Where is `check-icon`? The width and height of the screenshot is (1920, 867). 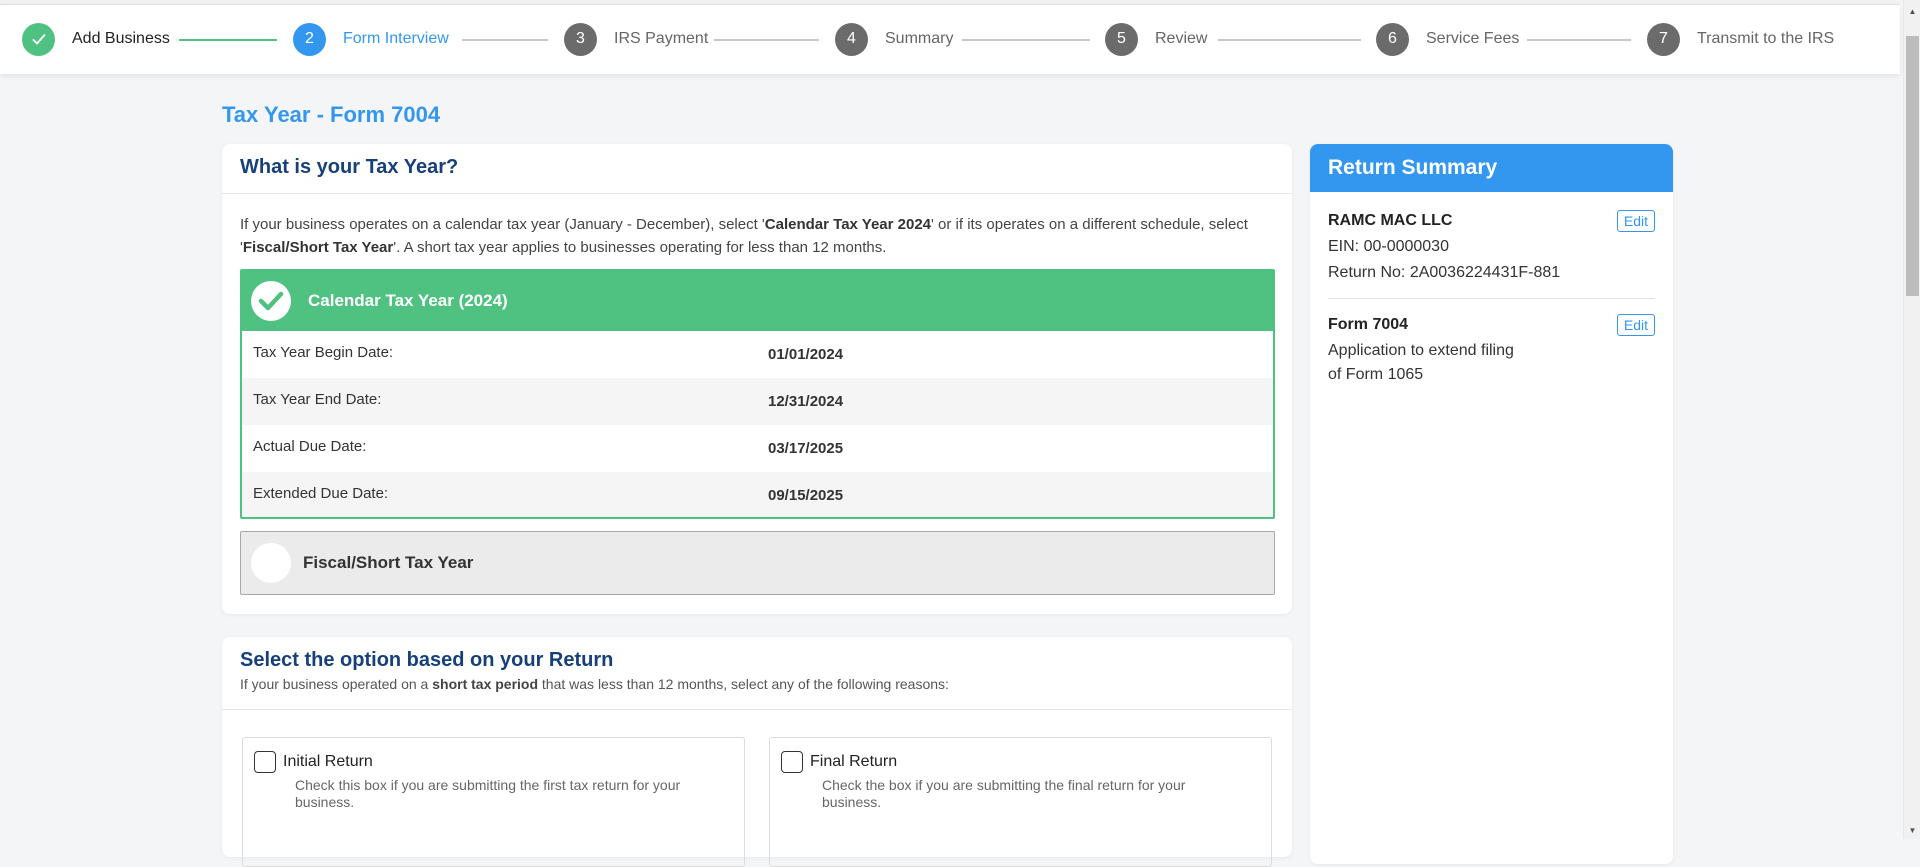
check-icon is located at coordinates (38, 39).